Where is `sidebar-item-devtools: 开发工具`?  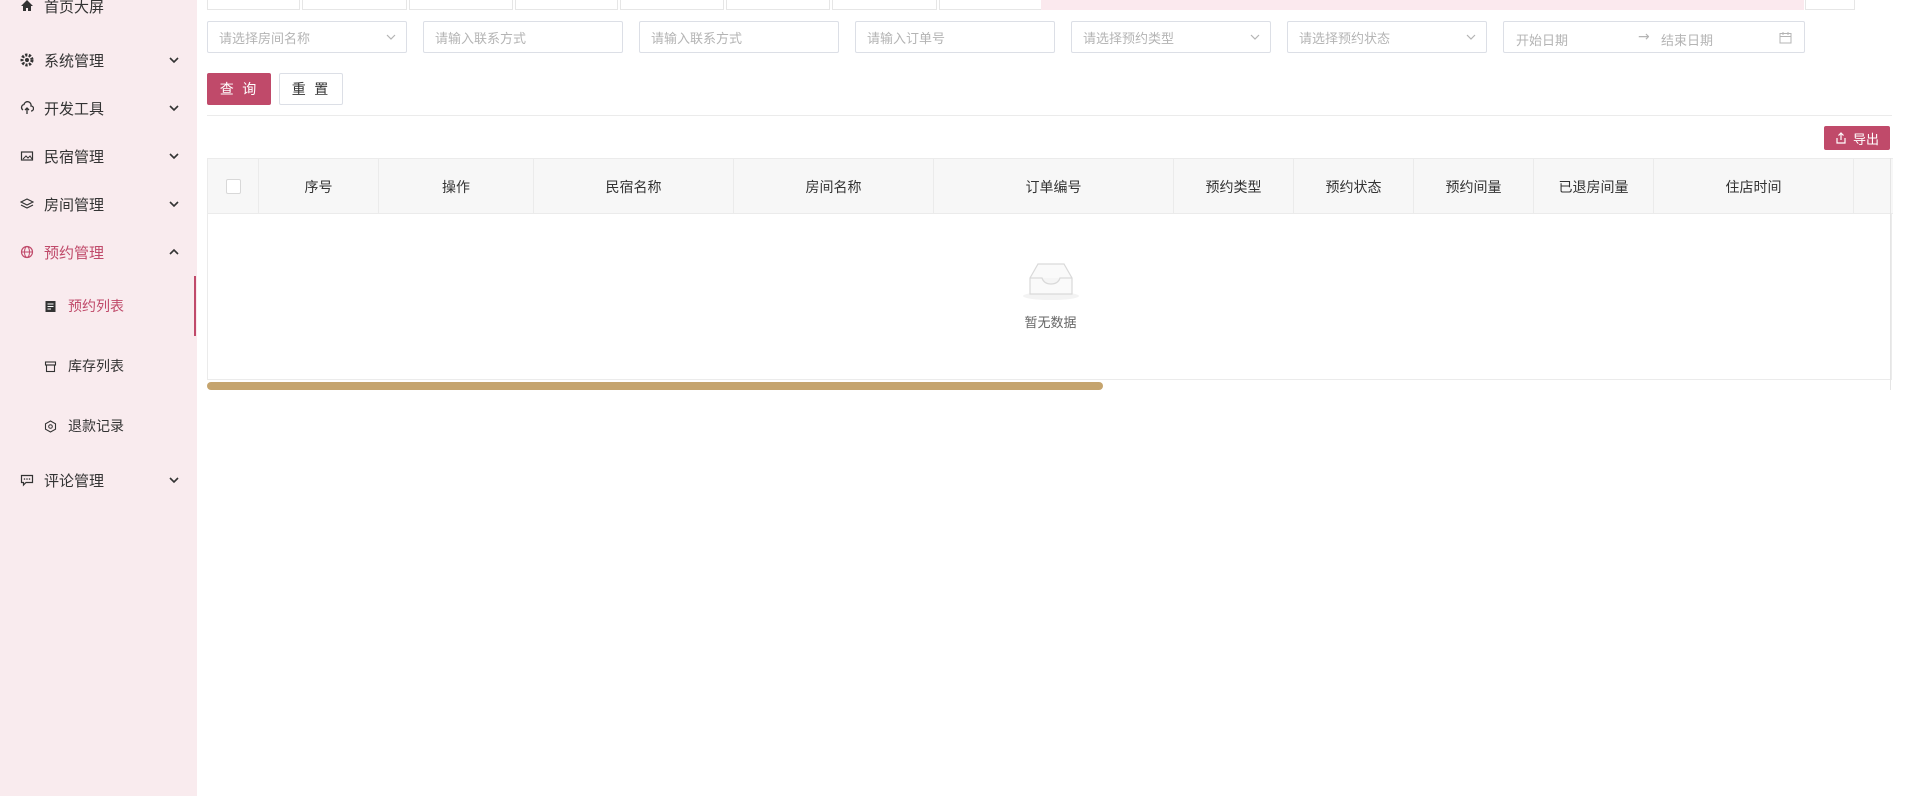 sidebar-item-devtools: 开发工具 is located at coordinates (98, 108).